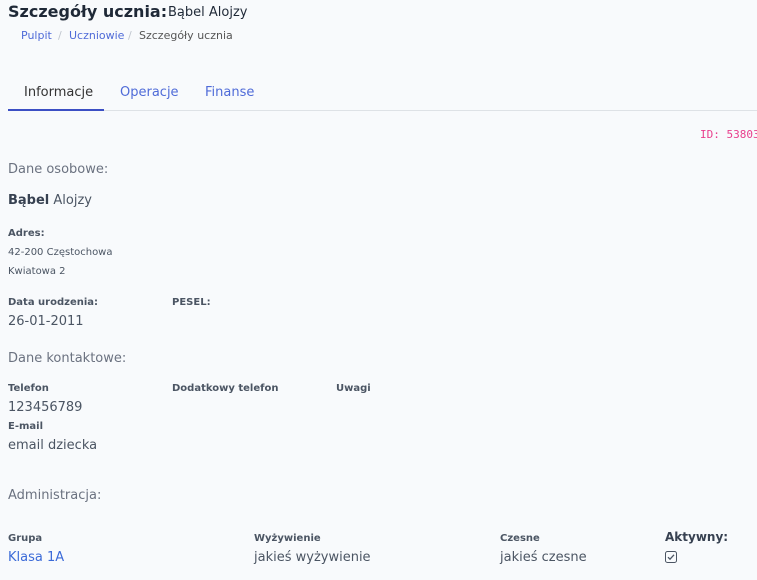 Image resolution: width=757 pixels, height=580 pixels. What do you see at coordinates (36, 35) in the screenshot?
I see `breadcrumb-pulpit: Pulpit` at bounding box center [36, 35].